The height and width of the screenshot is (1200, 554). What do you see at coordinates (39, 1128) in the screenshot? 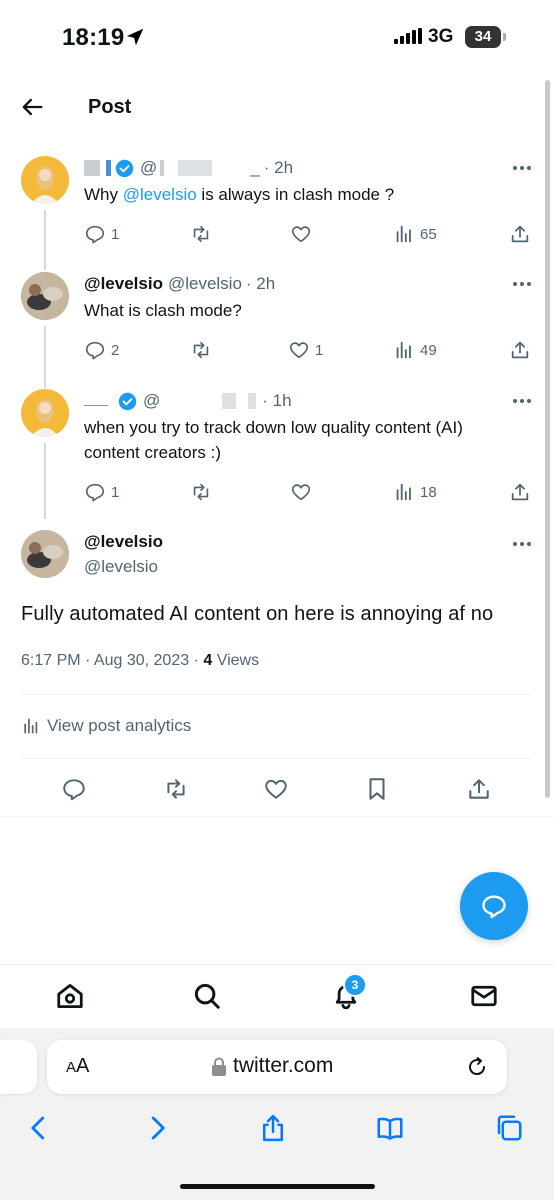
I see `back-chevron-icon` at bounding box center [39, 1128].